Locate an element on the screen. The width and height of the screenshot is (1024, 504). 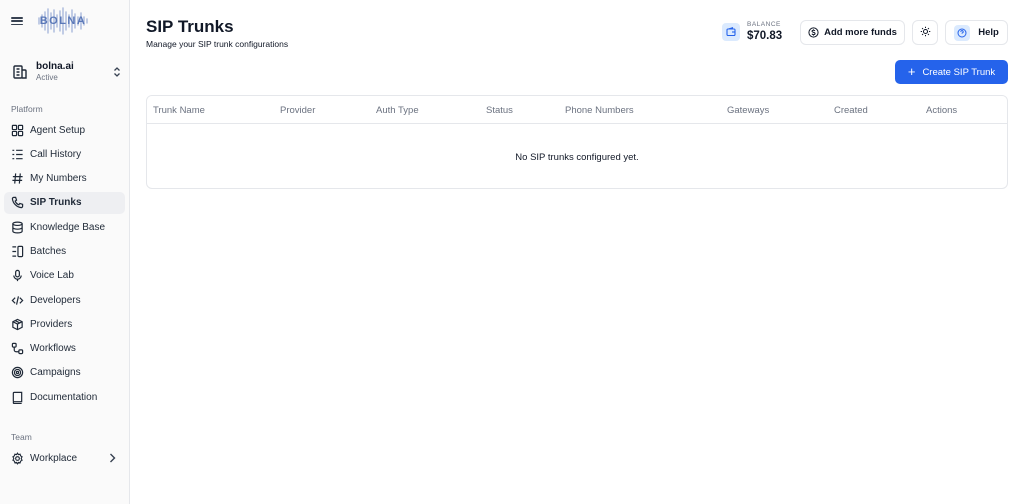
sidebar-item-campaigns: Campaigns is located at coordinates (64, 373).